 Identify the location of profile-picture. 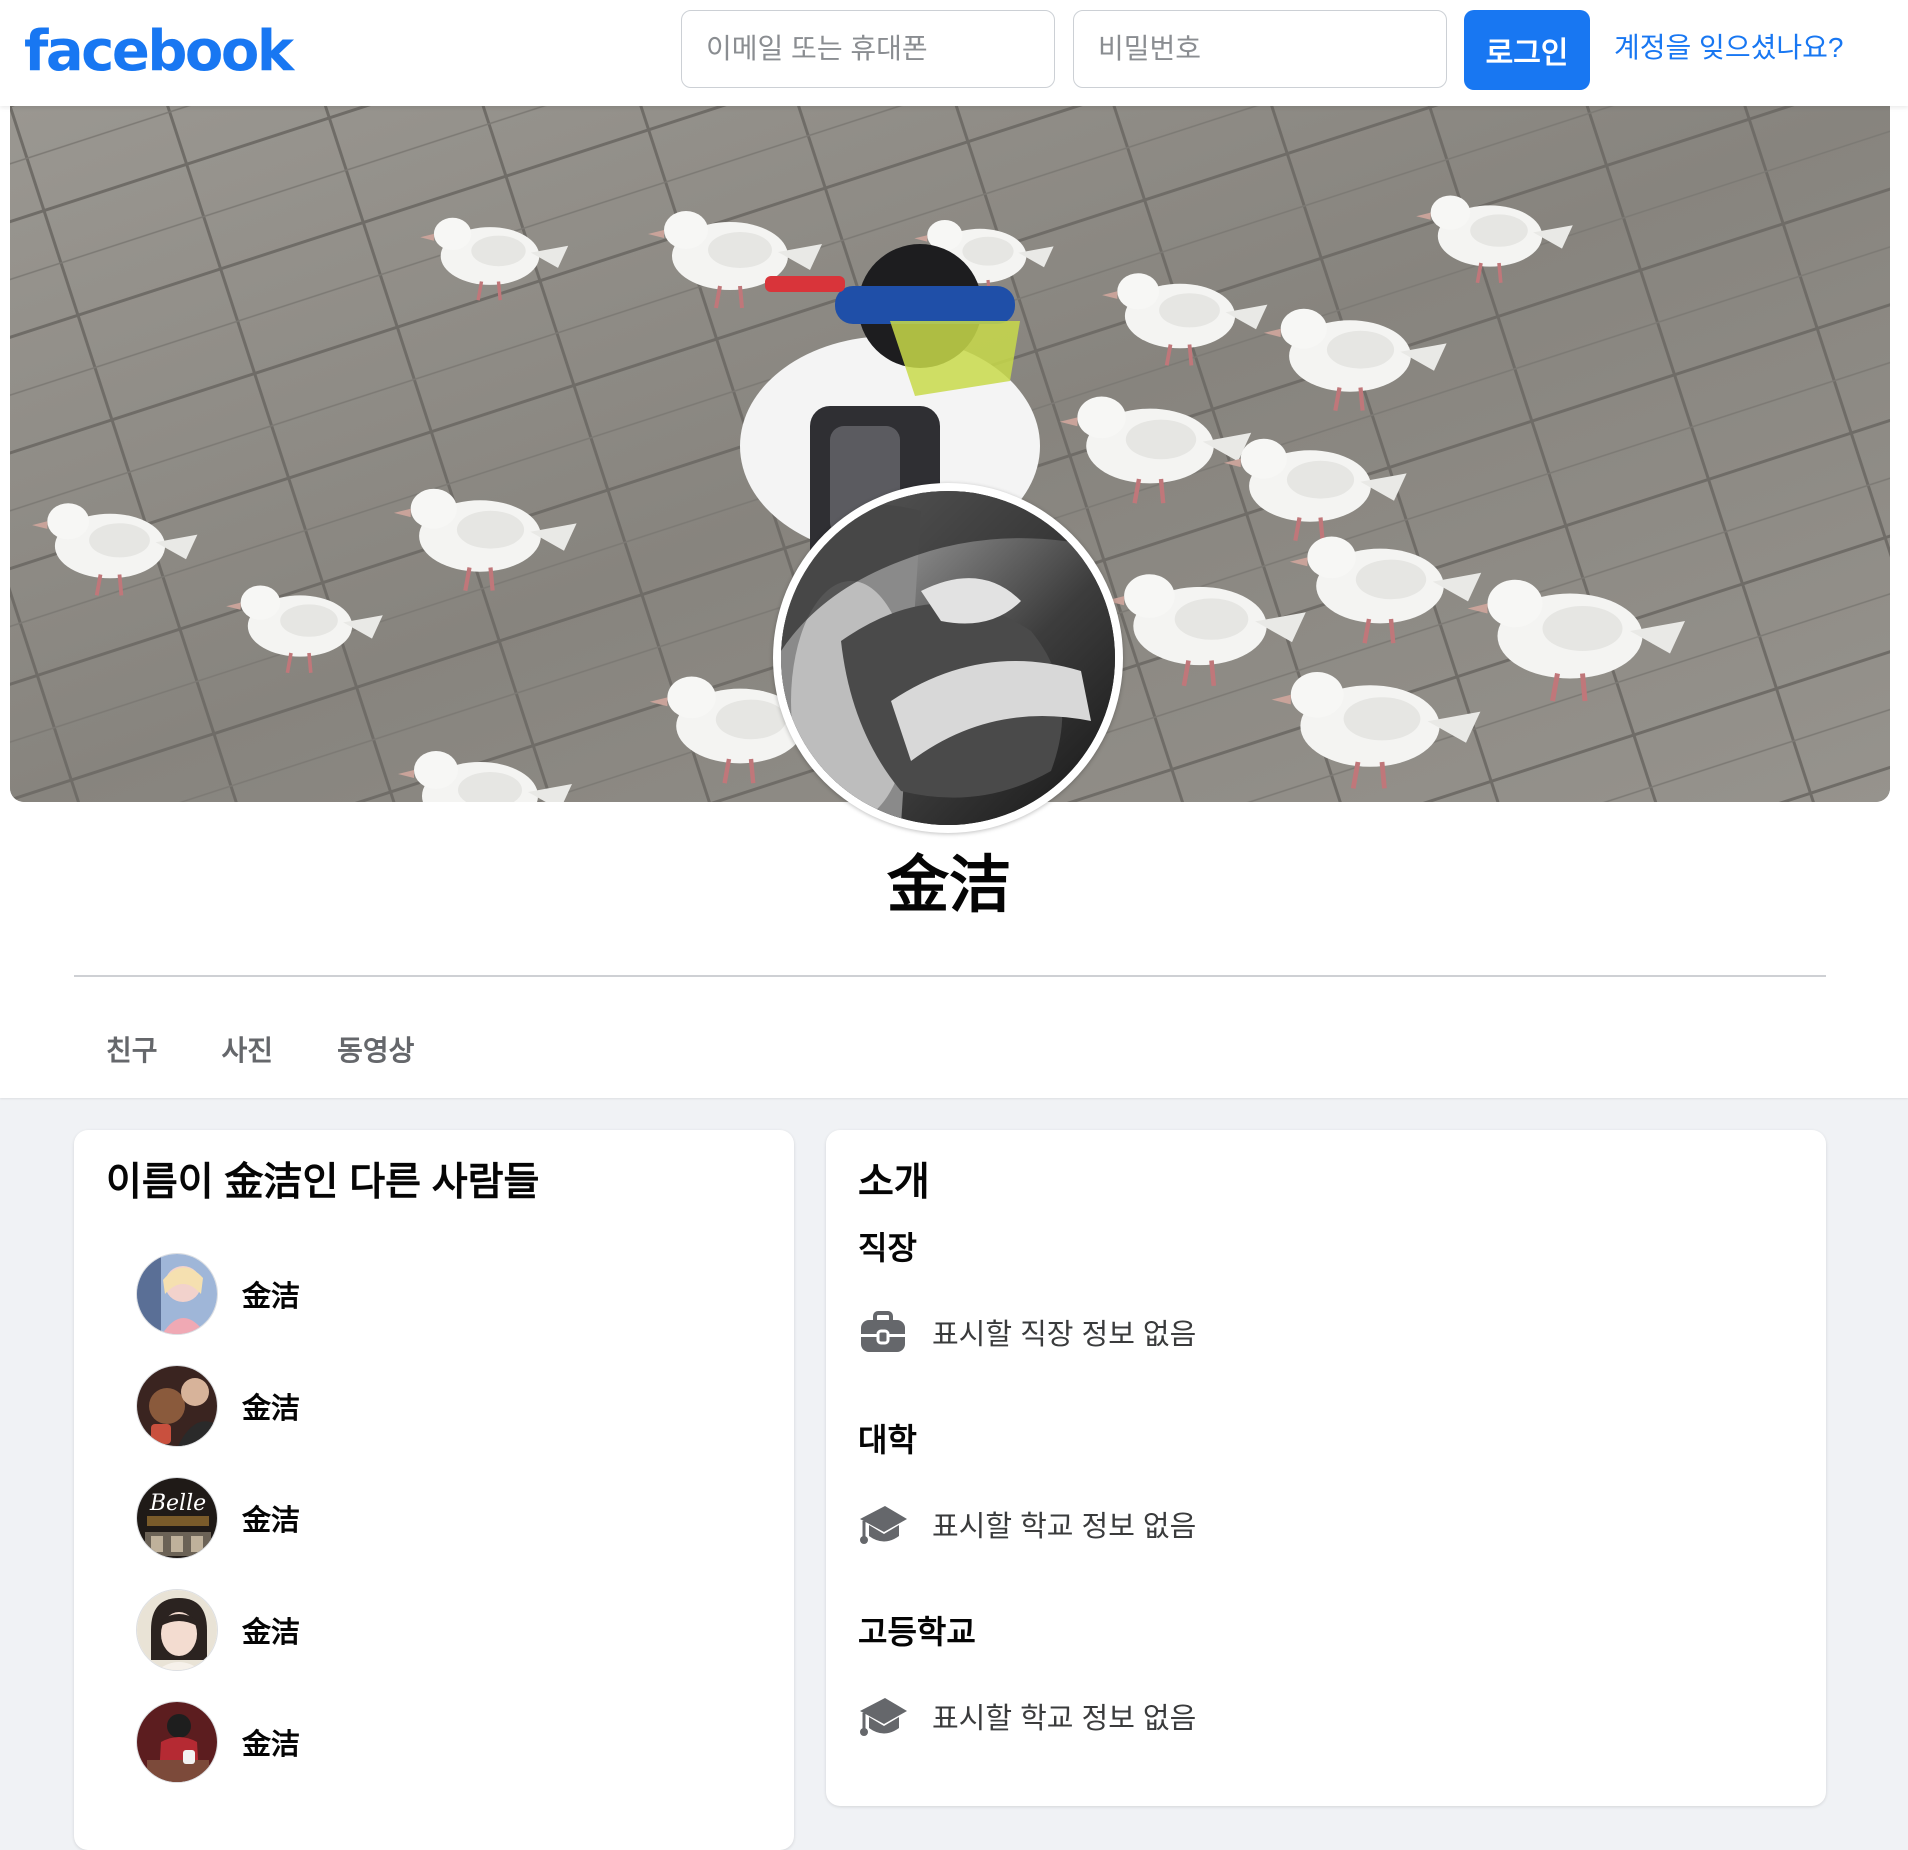
(948, 658).